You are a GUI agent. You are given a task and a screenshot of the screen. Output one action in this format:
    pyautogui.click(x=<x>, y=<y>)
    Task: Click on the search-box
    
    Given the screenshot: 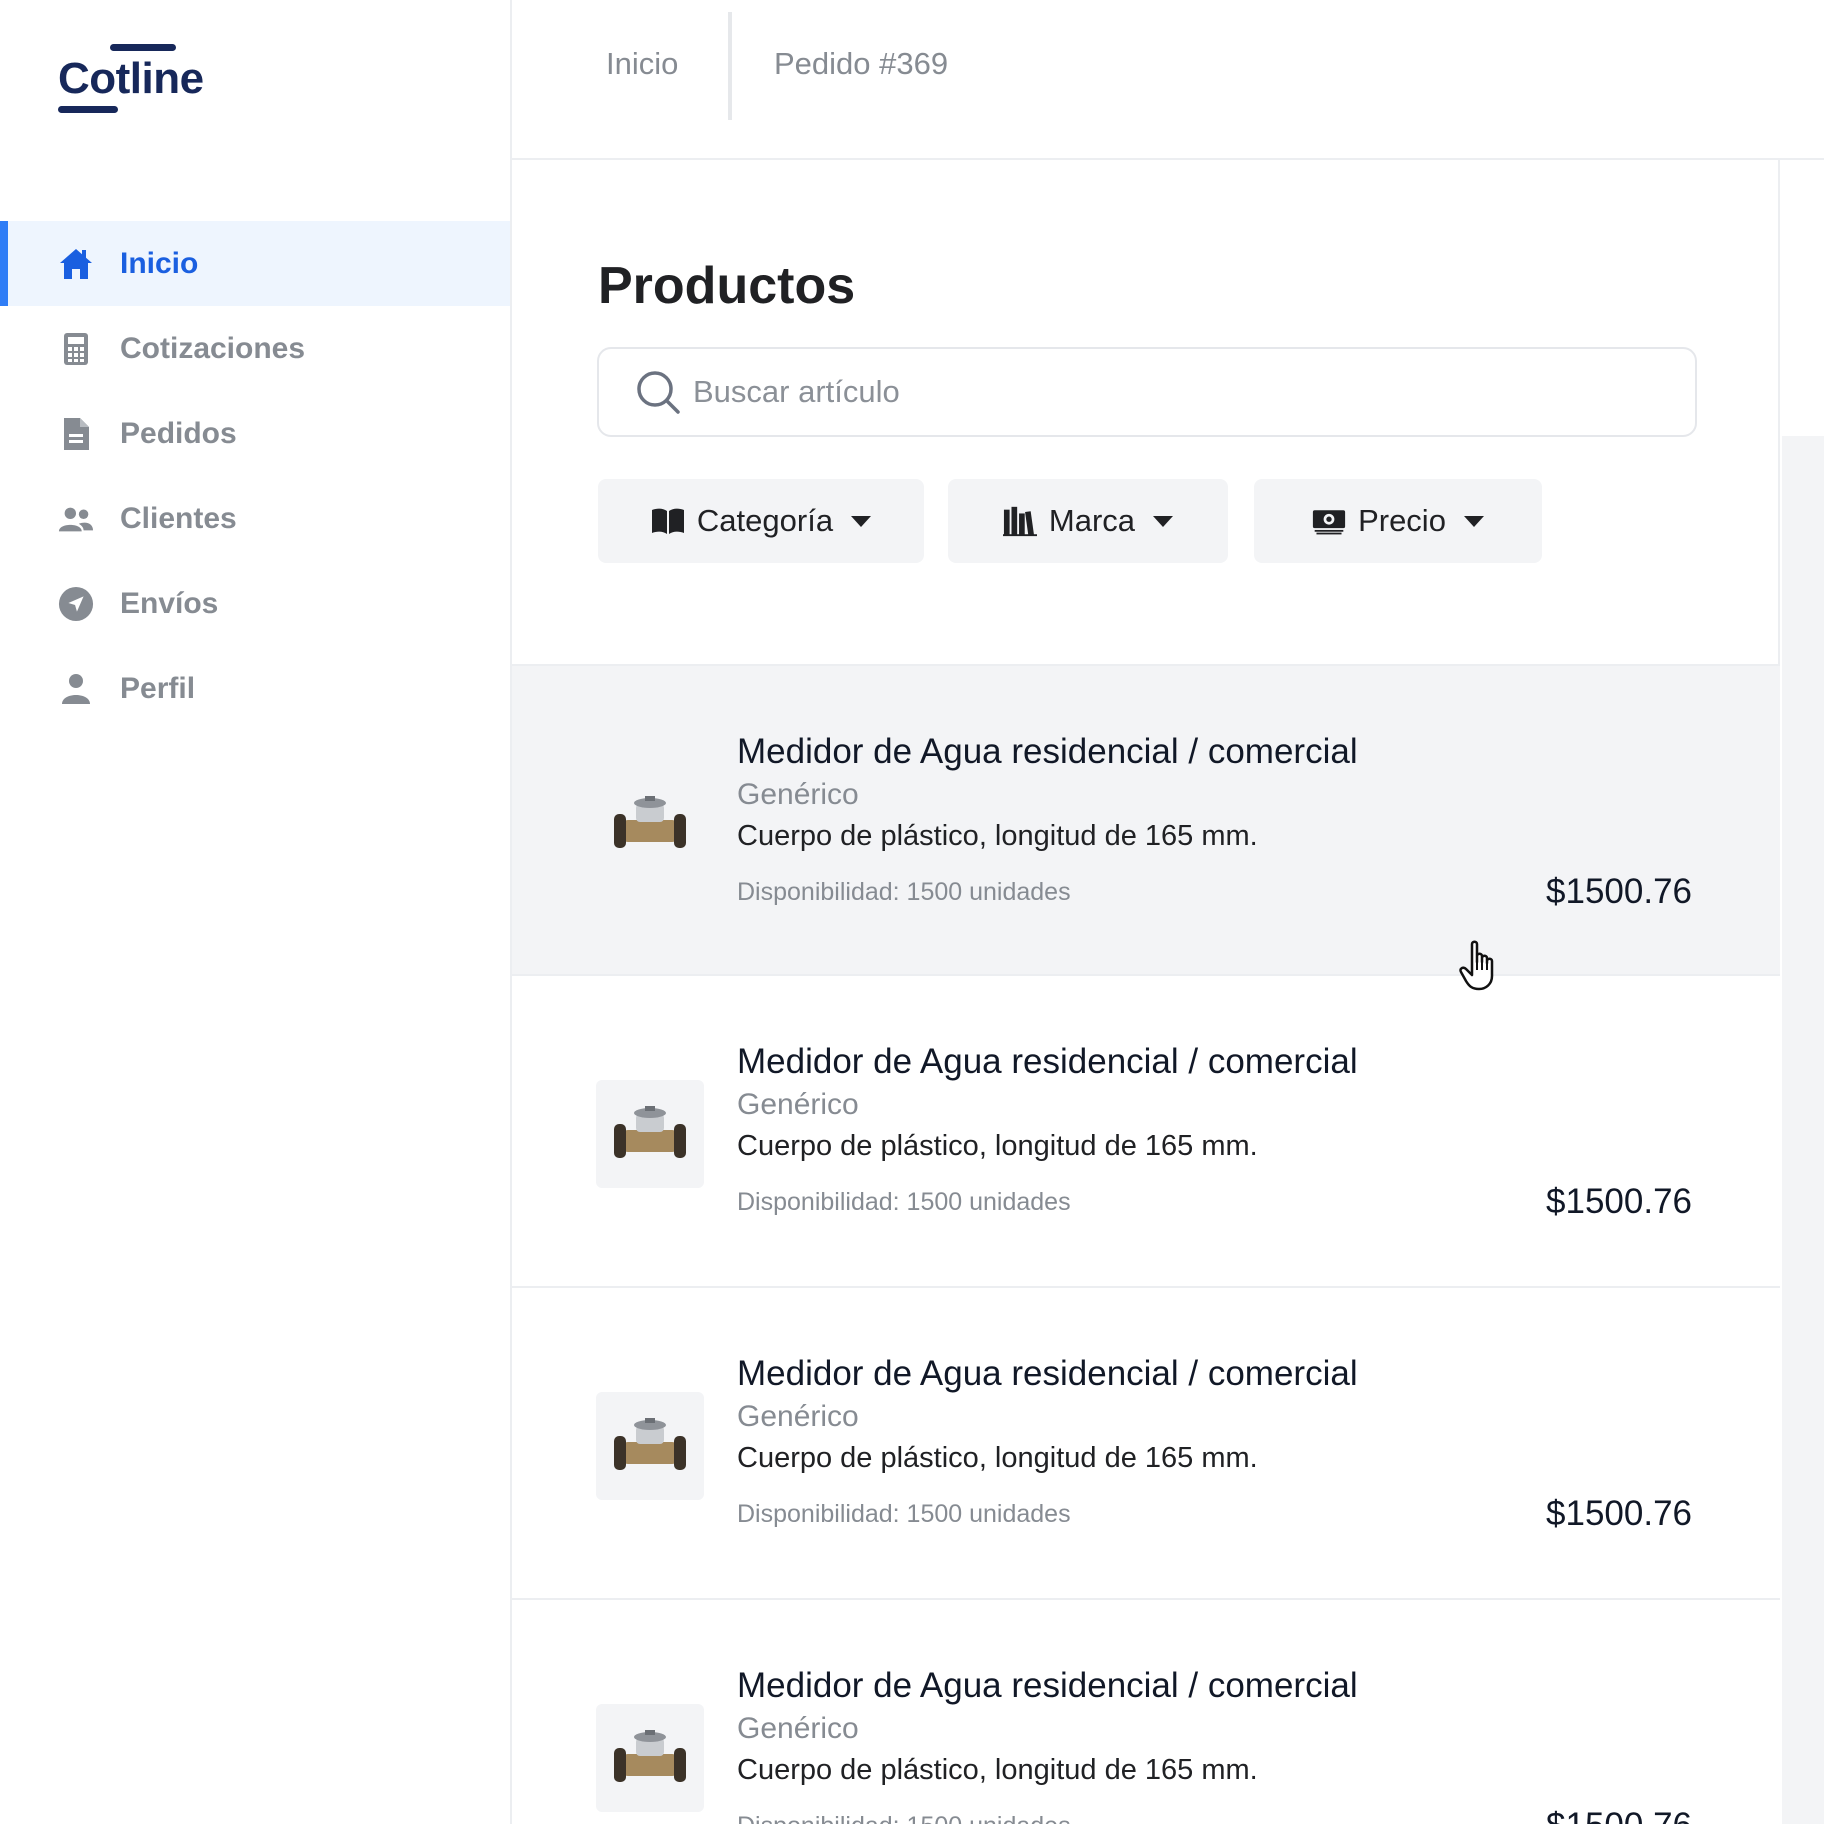 What is the action you would take?
    pyautogui.click(x=1147, y=392)
    